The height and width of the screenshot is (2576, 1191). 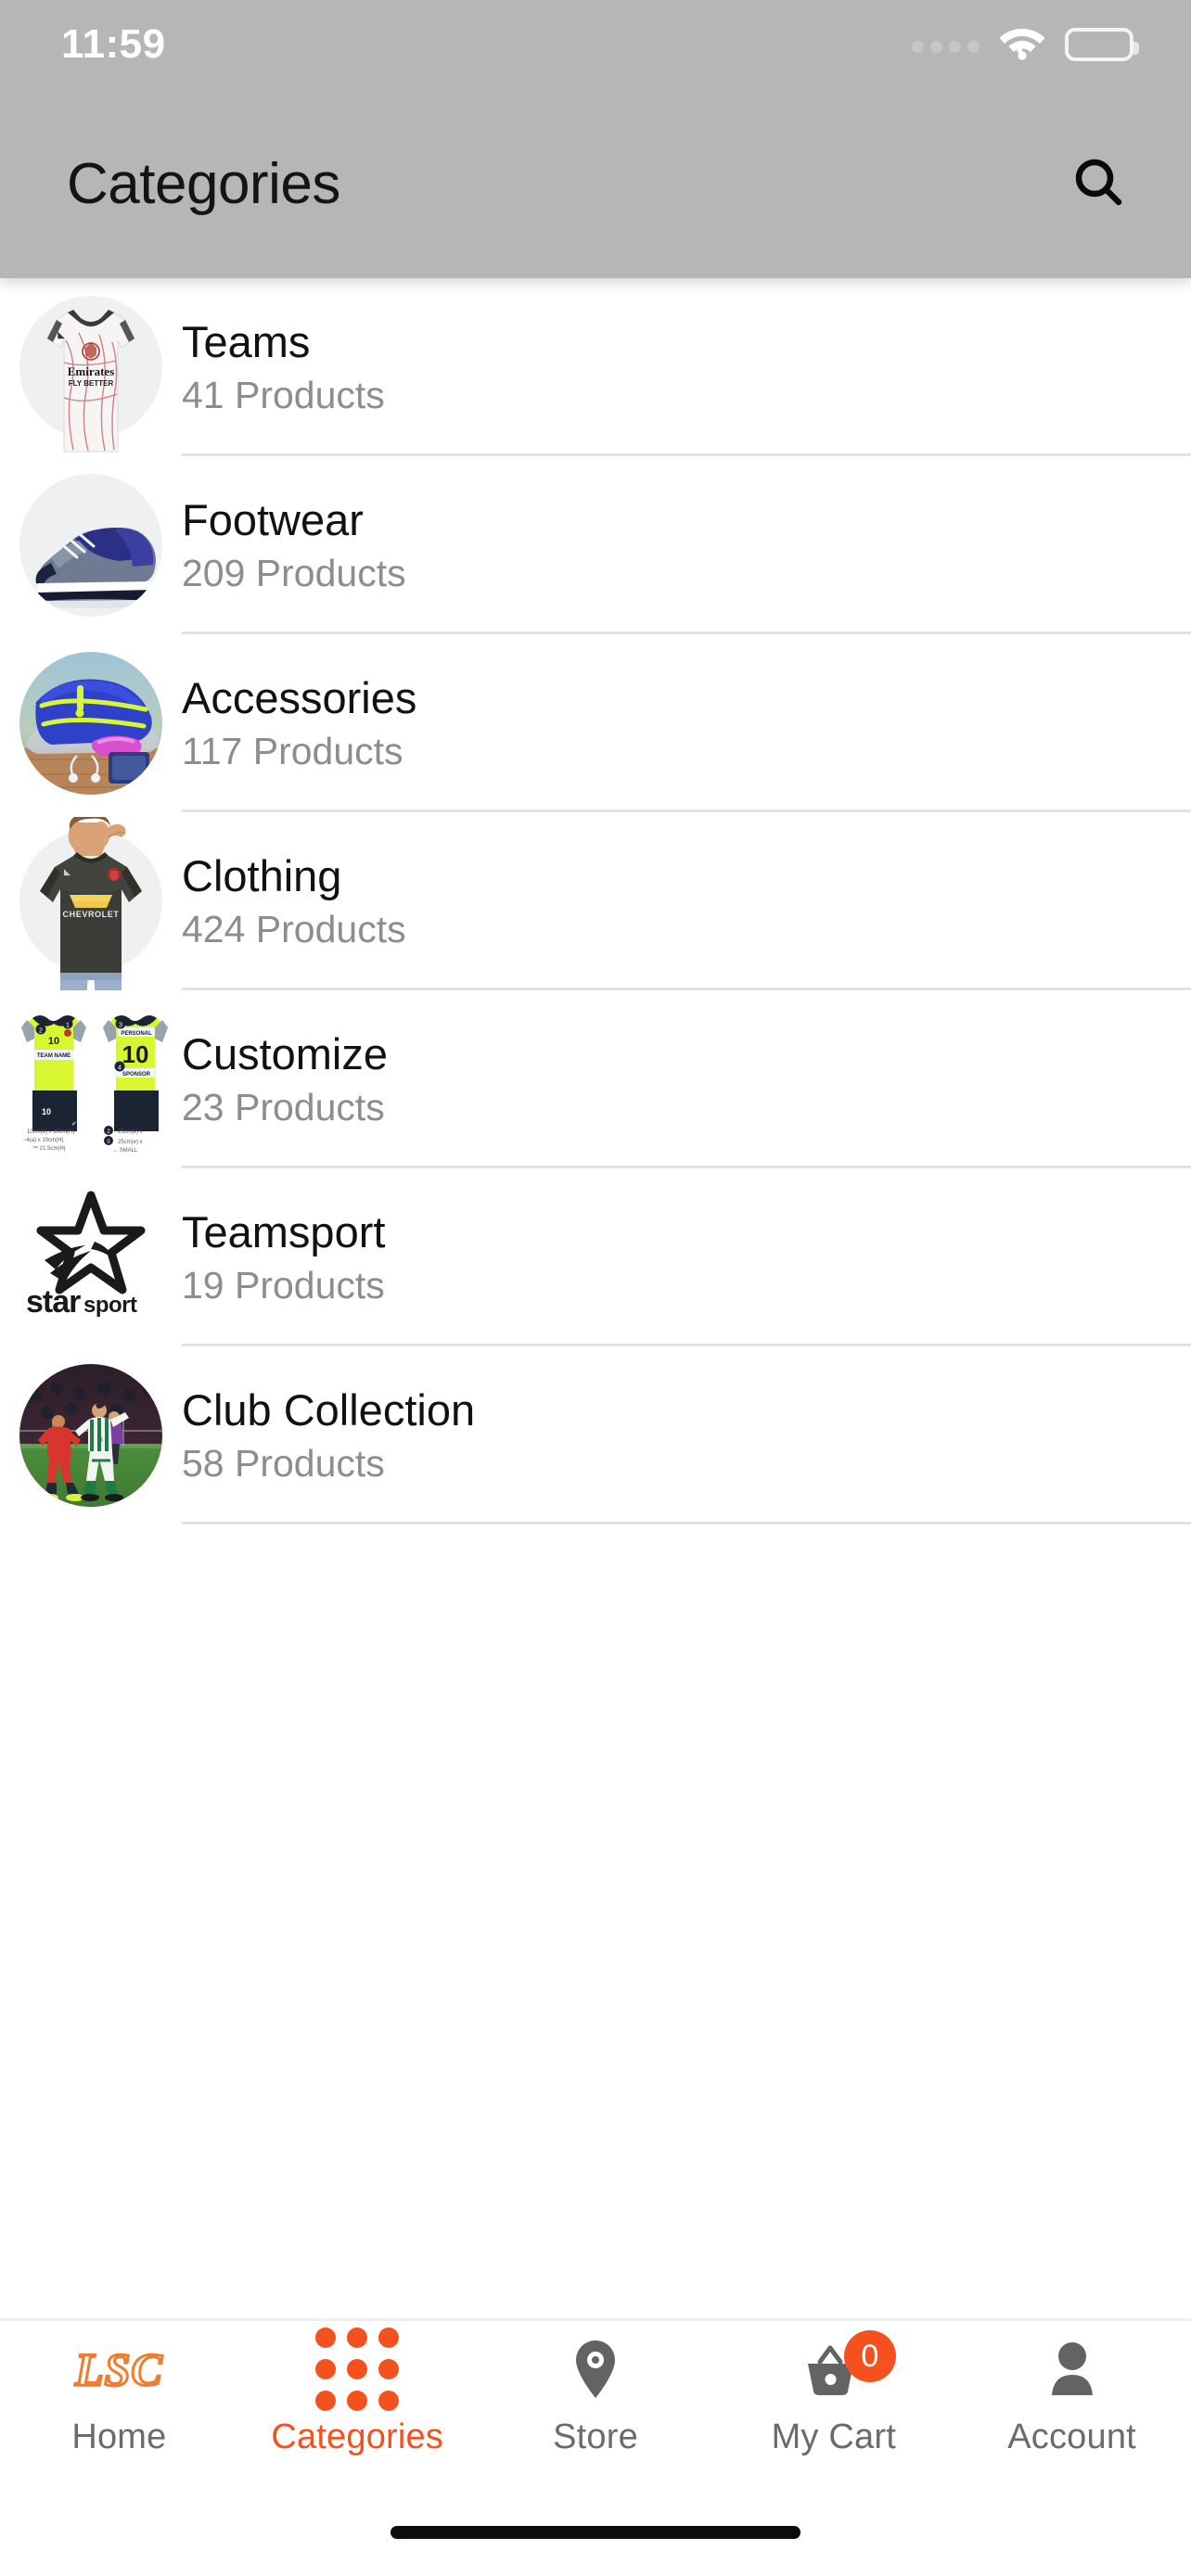 I want to click on category-thumbnail: star sport, so click(x=91, y=1257).